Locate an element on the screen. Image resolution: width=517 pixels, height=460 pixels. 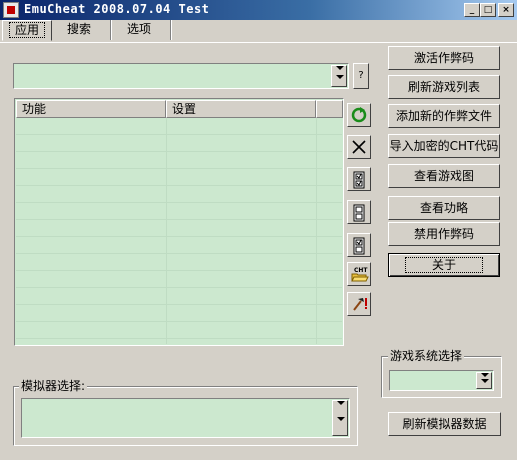
column-header-setting: 设置 is located at coordinates (241, 109).